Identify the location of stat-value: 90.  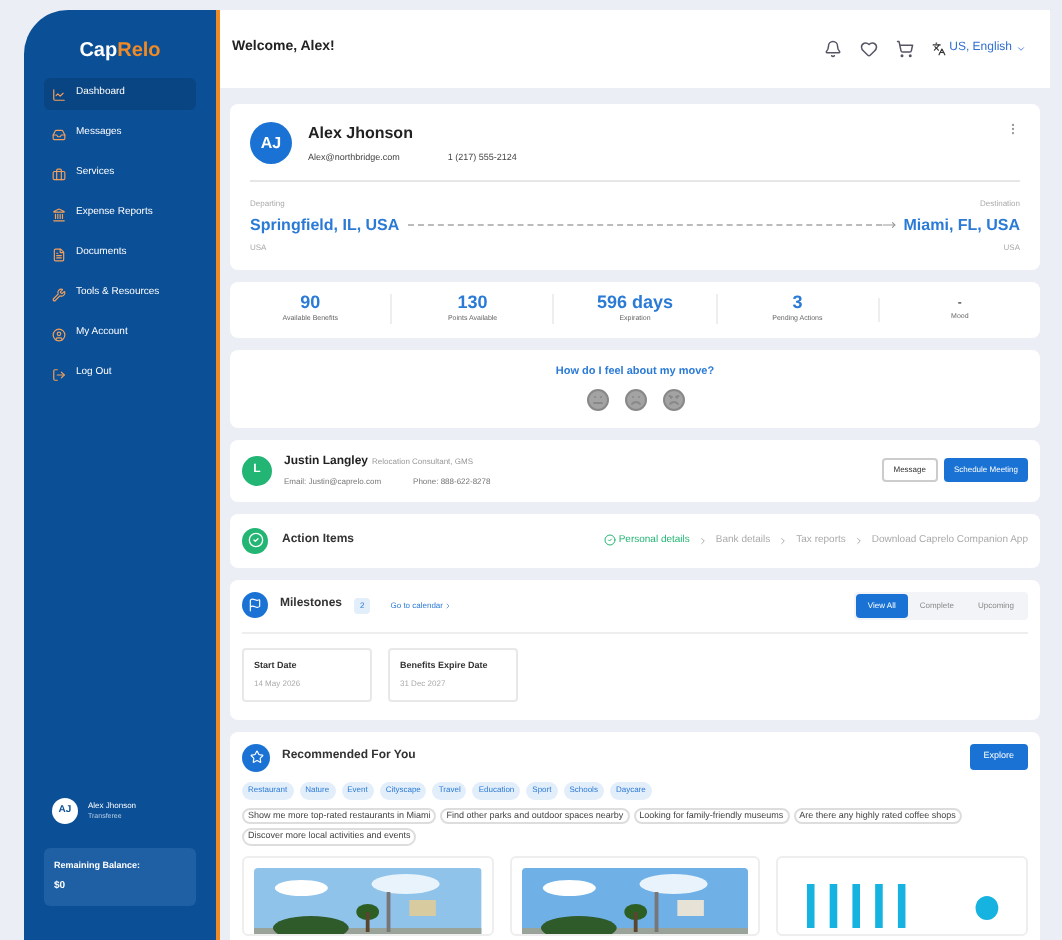
(310, 303).